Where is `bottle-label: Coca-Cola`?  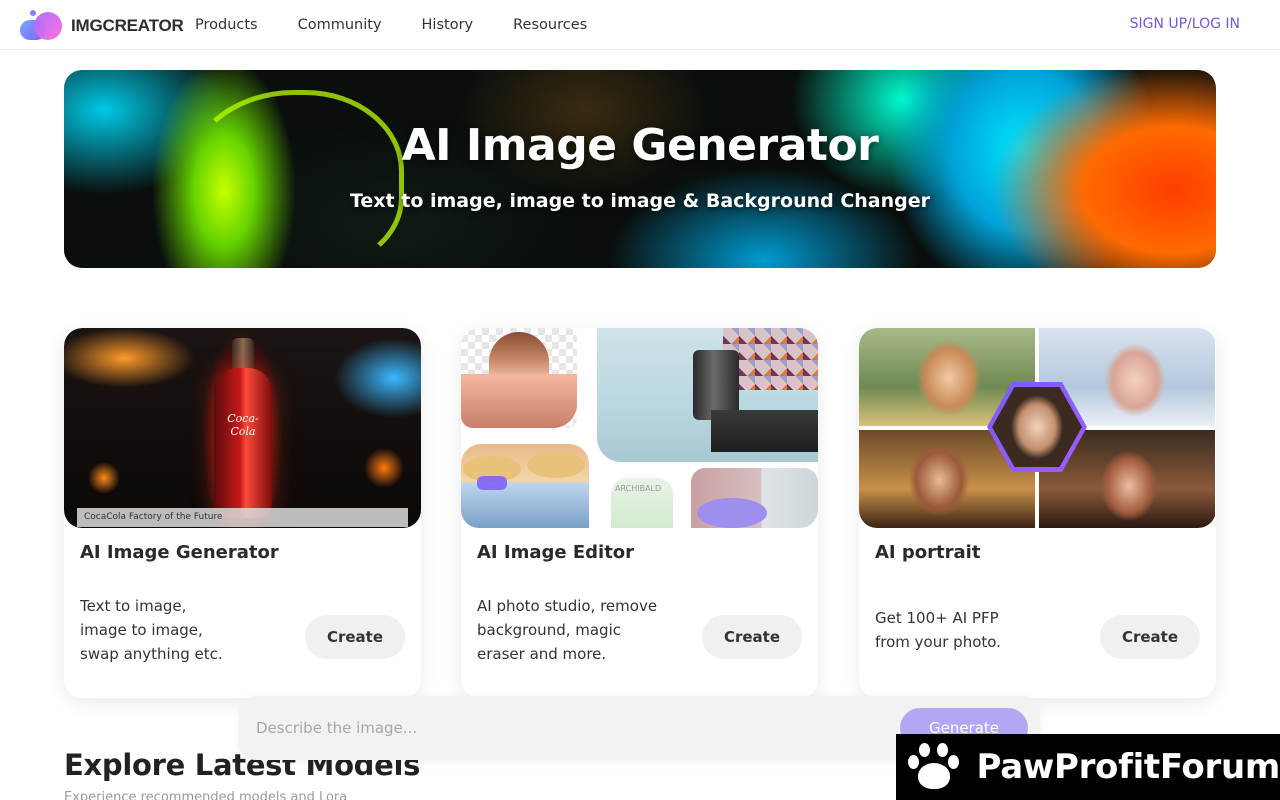 bottle-label: Coca-Cola is located at coordinates (243, 425).